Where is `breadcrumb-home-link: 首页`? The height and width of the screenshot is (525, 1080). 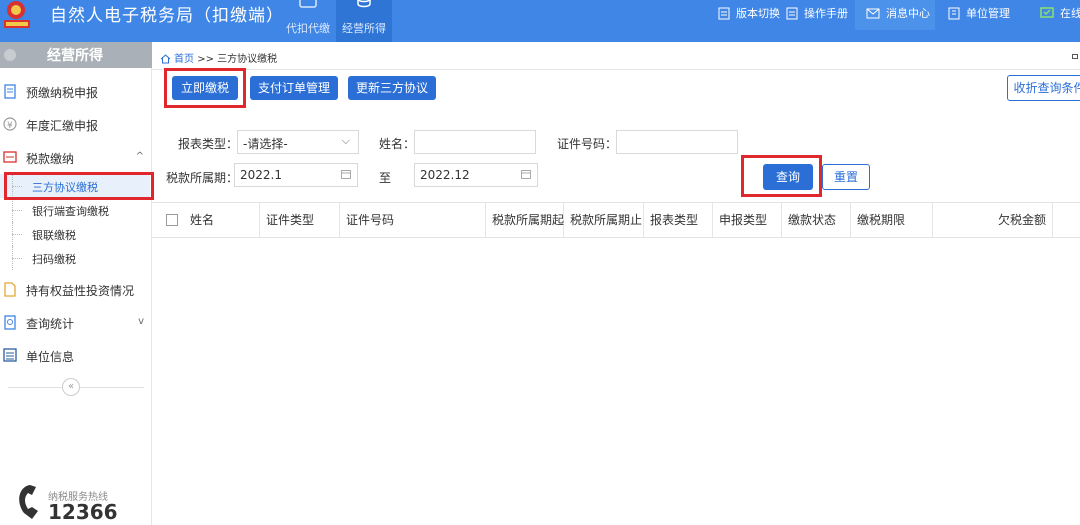 breadcrumb-home-link: 首页 is located at coordinates (184, 59).